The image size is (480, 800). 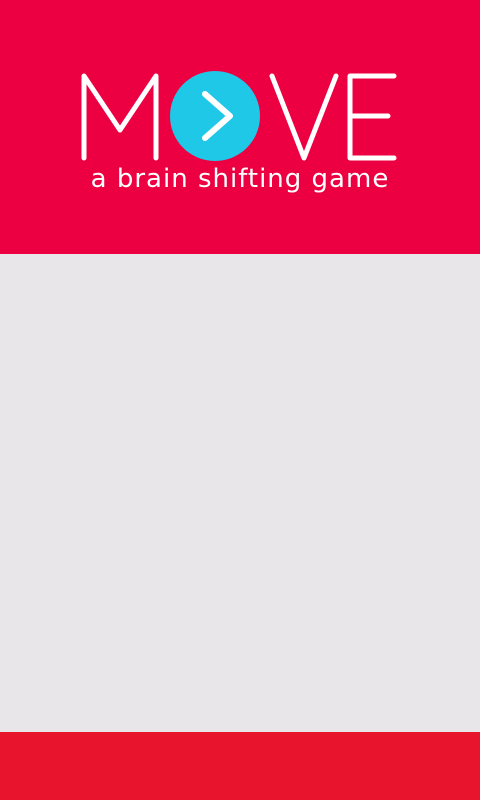 I want to click on app-subtitle: a brain shifting game, so click(x=240, y=179).